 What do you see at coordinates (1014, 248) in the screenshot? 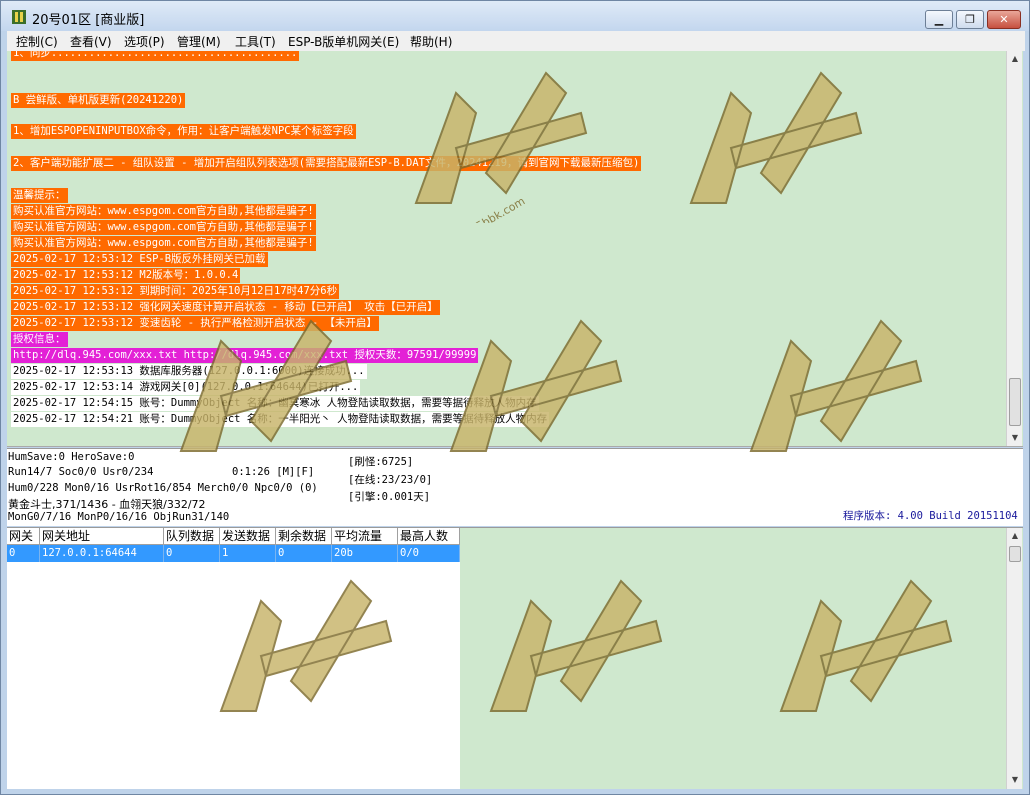
I see `log-scrollbar: ▲ ▼` at bounding box center [1014, 248].